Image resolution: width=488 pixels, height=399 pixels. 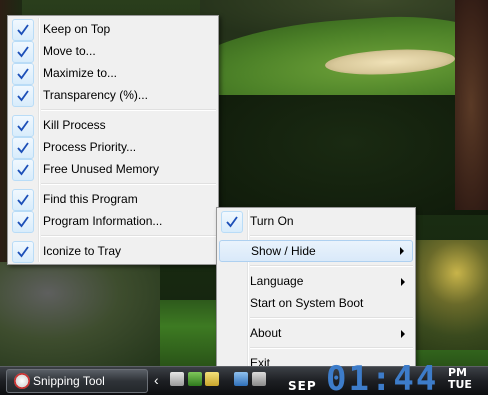 What do you see at coordinates (241, 379) in the screenshot?
I see `network-icon` at bounding box center [241, 379].